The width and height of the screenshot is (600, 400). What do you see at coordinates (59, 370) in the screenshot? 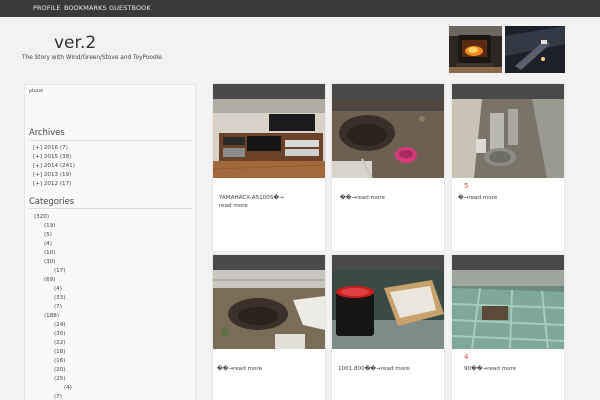
I see `category-item: (20)` at bounding box center [59, 370].